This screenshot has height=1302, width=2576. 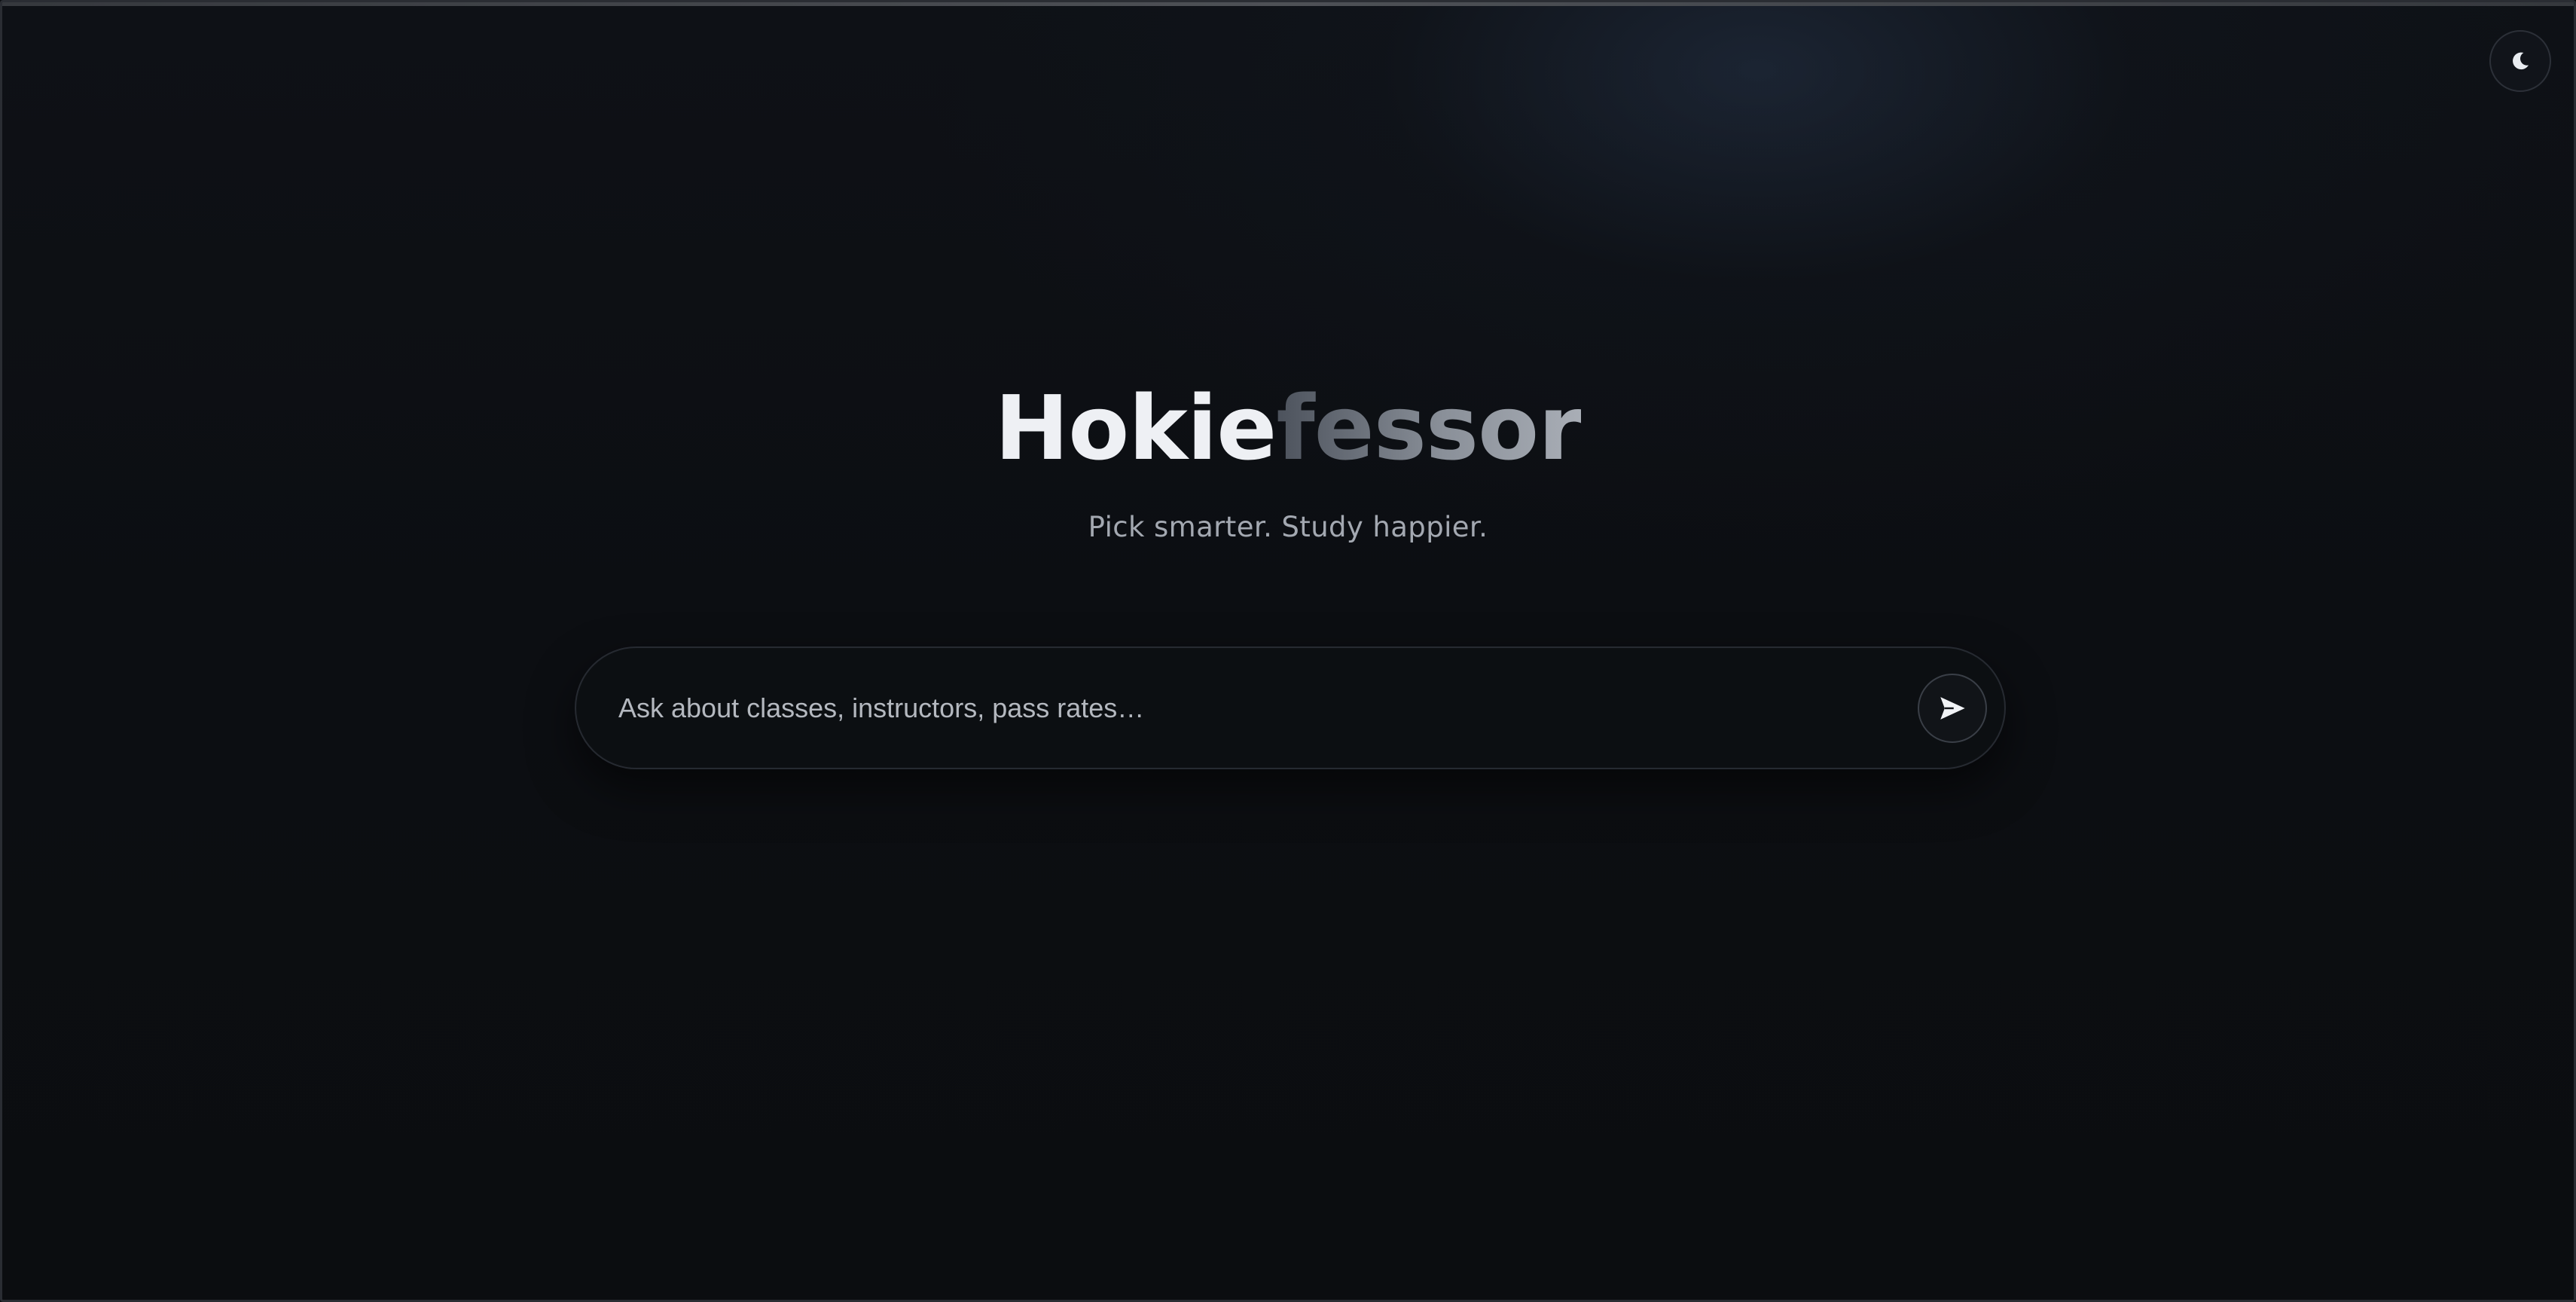 I want to click on search-bar, so click(x=1291, y=707).